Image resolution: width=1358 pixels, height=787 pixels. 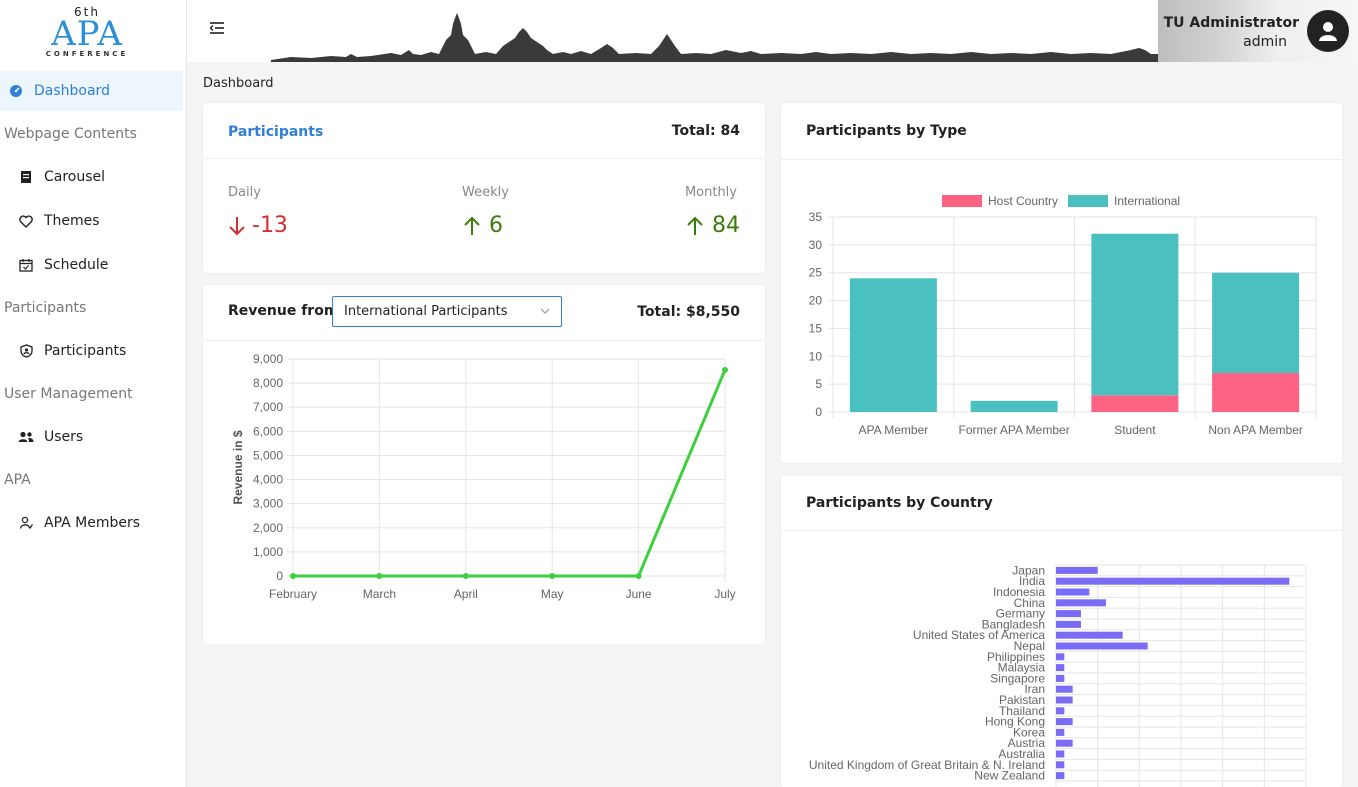 What do you see at coordinates (710, 192) in the screenshot?
I see `monthly-label: Monthly` at bounding box center [710, 192].